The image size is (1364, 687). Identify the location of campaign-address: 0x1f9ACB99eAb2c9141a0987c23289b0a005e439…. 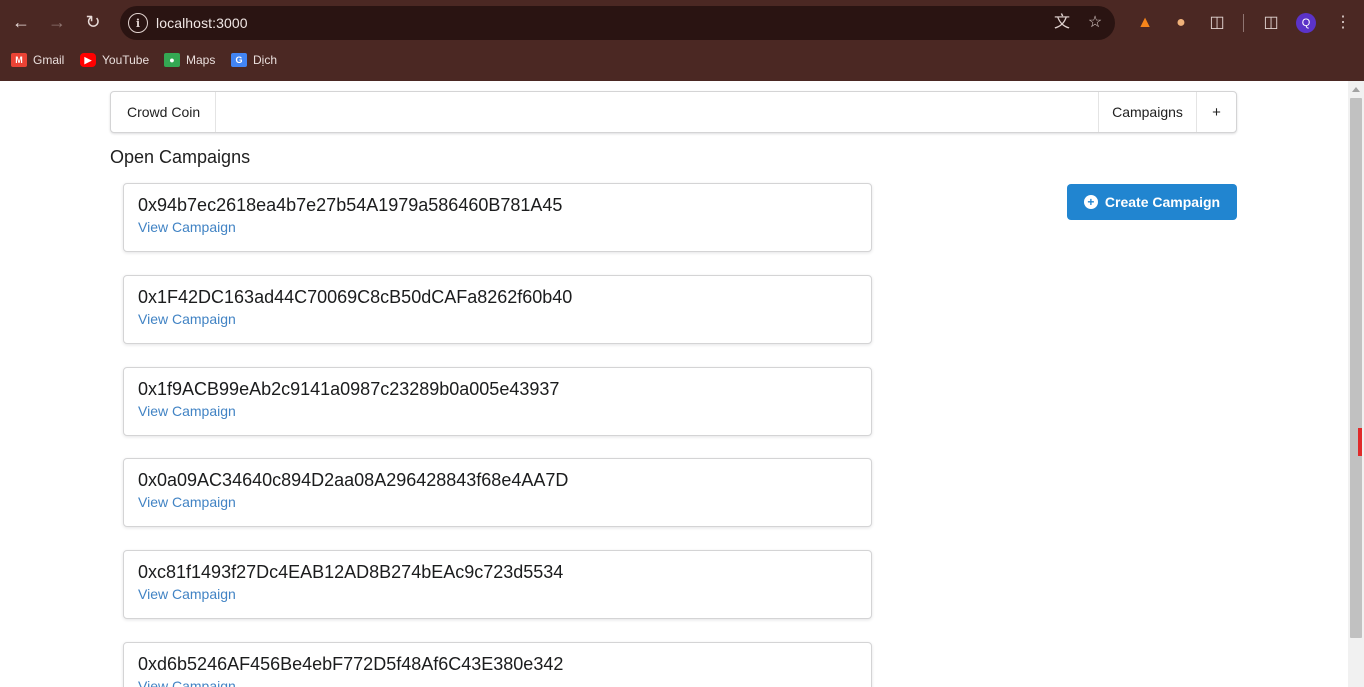
(349, 389).